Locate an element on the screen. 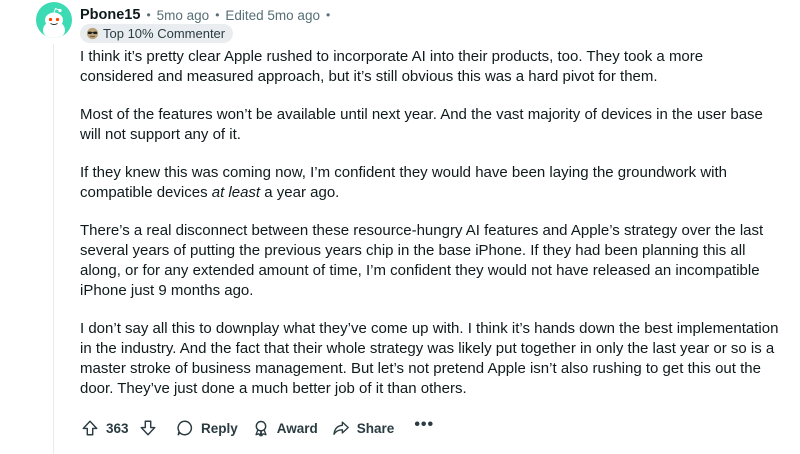  upvote-button is located at coordinates (90, 428).